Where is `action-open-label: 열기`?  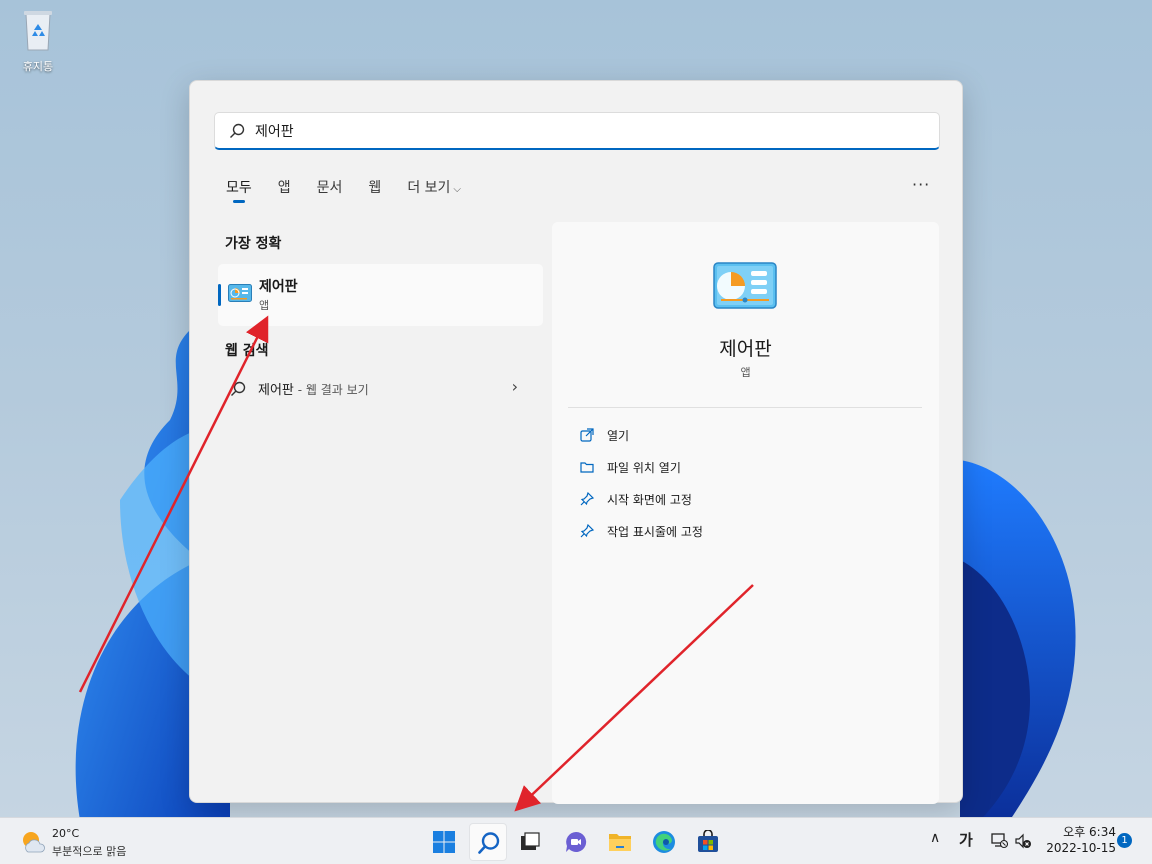 action-open-label: 열기 is located at coordinates (618, 436).